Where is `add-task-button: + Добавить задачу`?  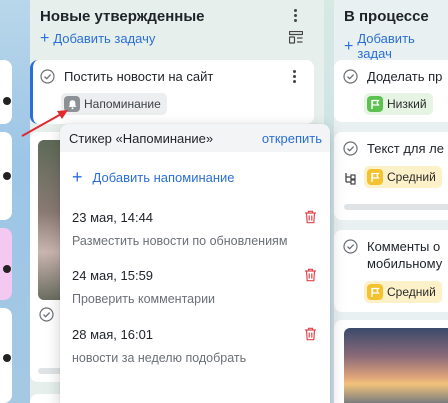 add-task-button: + Добавить задачу is located at coordinates (98, 38).